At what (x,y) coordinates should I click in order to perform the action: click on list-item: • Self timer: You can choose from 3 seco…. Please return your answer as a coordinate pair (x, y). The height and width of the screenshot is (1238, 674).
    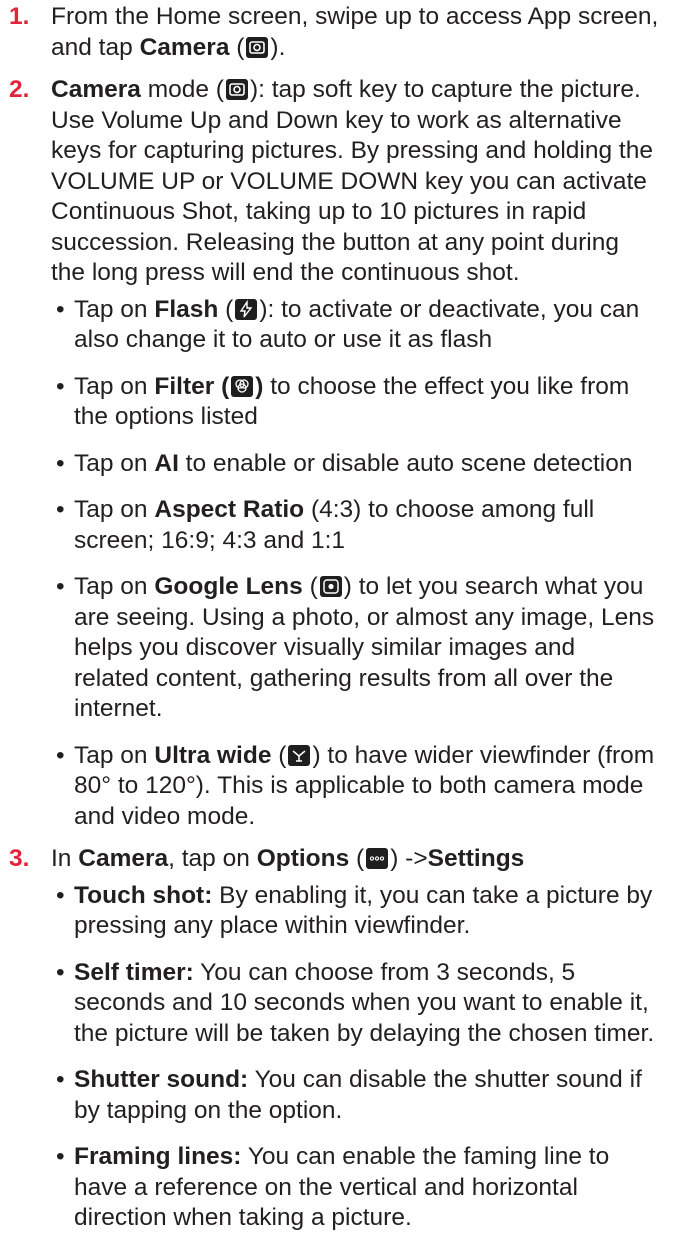
    Looking at the image, I should click on (355, 1002).